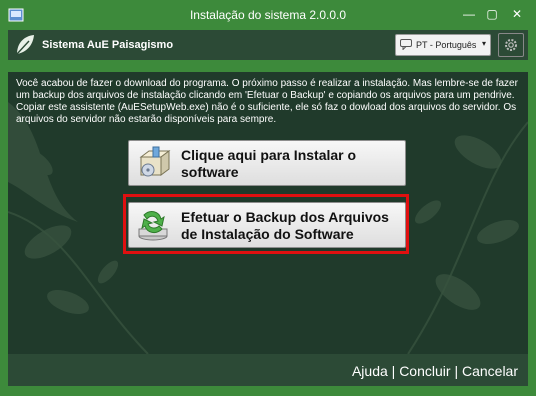 The height and width of the screenshot is (396, 536). I want to click on leaf-logo-icon, so click(25, 45).